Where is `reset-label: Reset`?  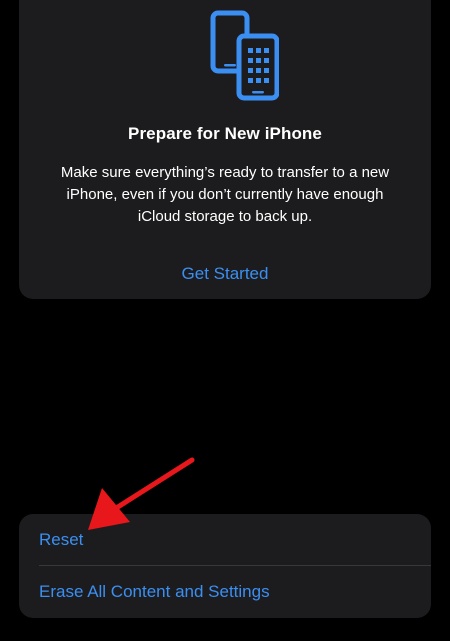 reset-label: Reset is located at coordinates (61, 539).